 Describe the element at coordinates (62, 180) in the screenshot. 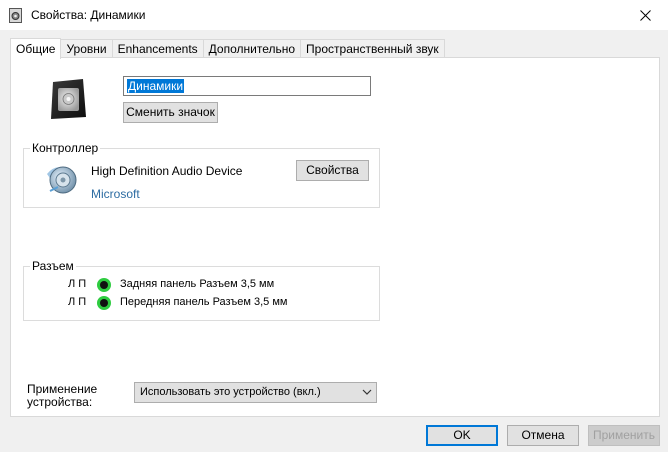

I see `audio-device-icon` at that location.